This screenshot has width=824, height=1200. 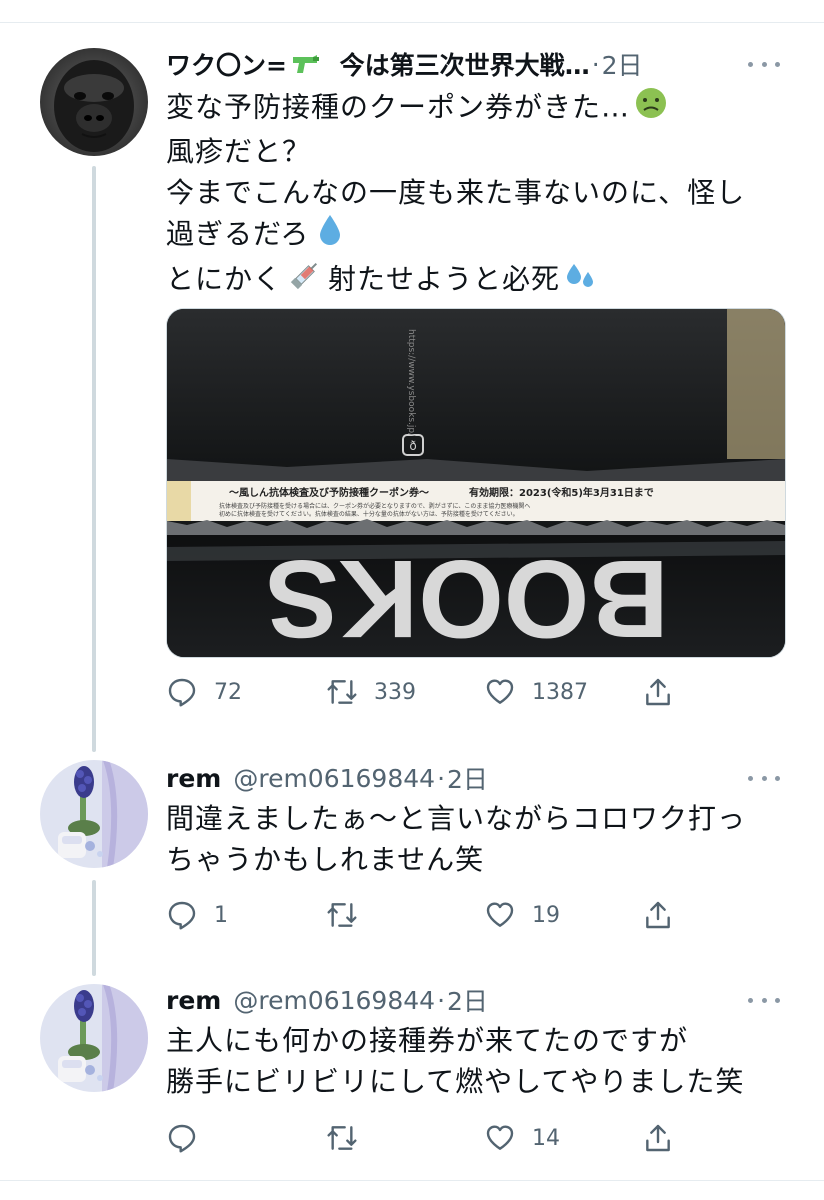 I want to click on reply-button, so click(x=190, y=1138).